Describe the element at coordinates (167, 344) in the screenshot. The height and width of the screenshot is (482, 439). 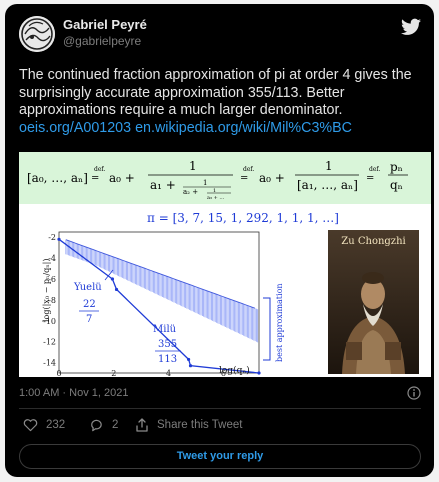
I see `milu-num: 355` at that location.